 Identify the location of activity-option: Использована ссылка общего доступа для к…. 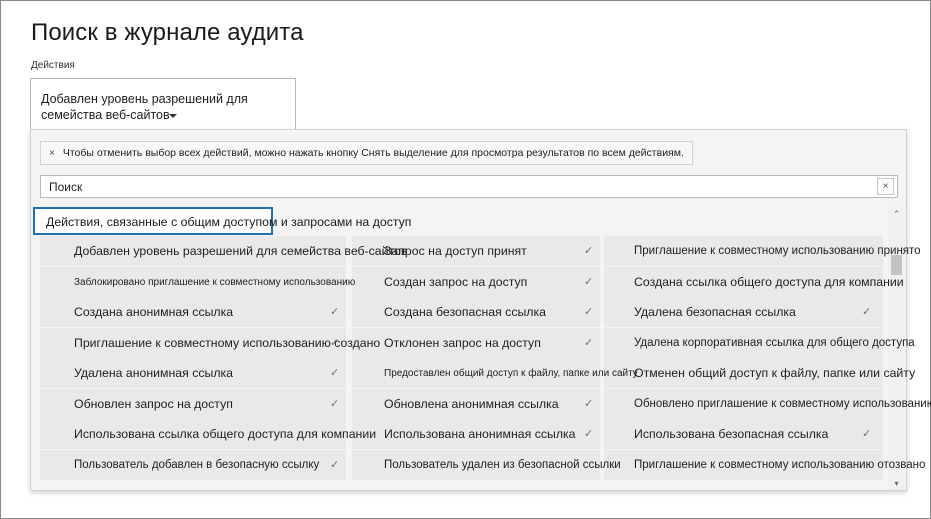
(208, 434).